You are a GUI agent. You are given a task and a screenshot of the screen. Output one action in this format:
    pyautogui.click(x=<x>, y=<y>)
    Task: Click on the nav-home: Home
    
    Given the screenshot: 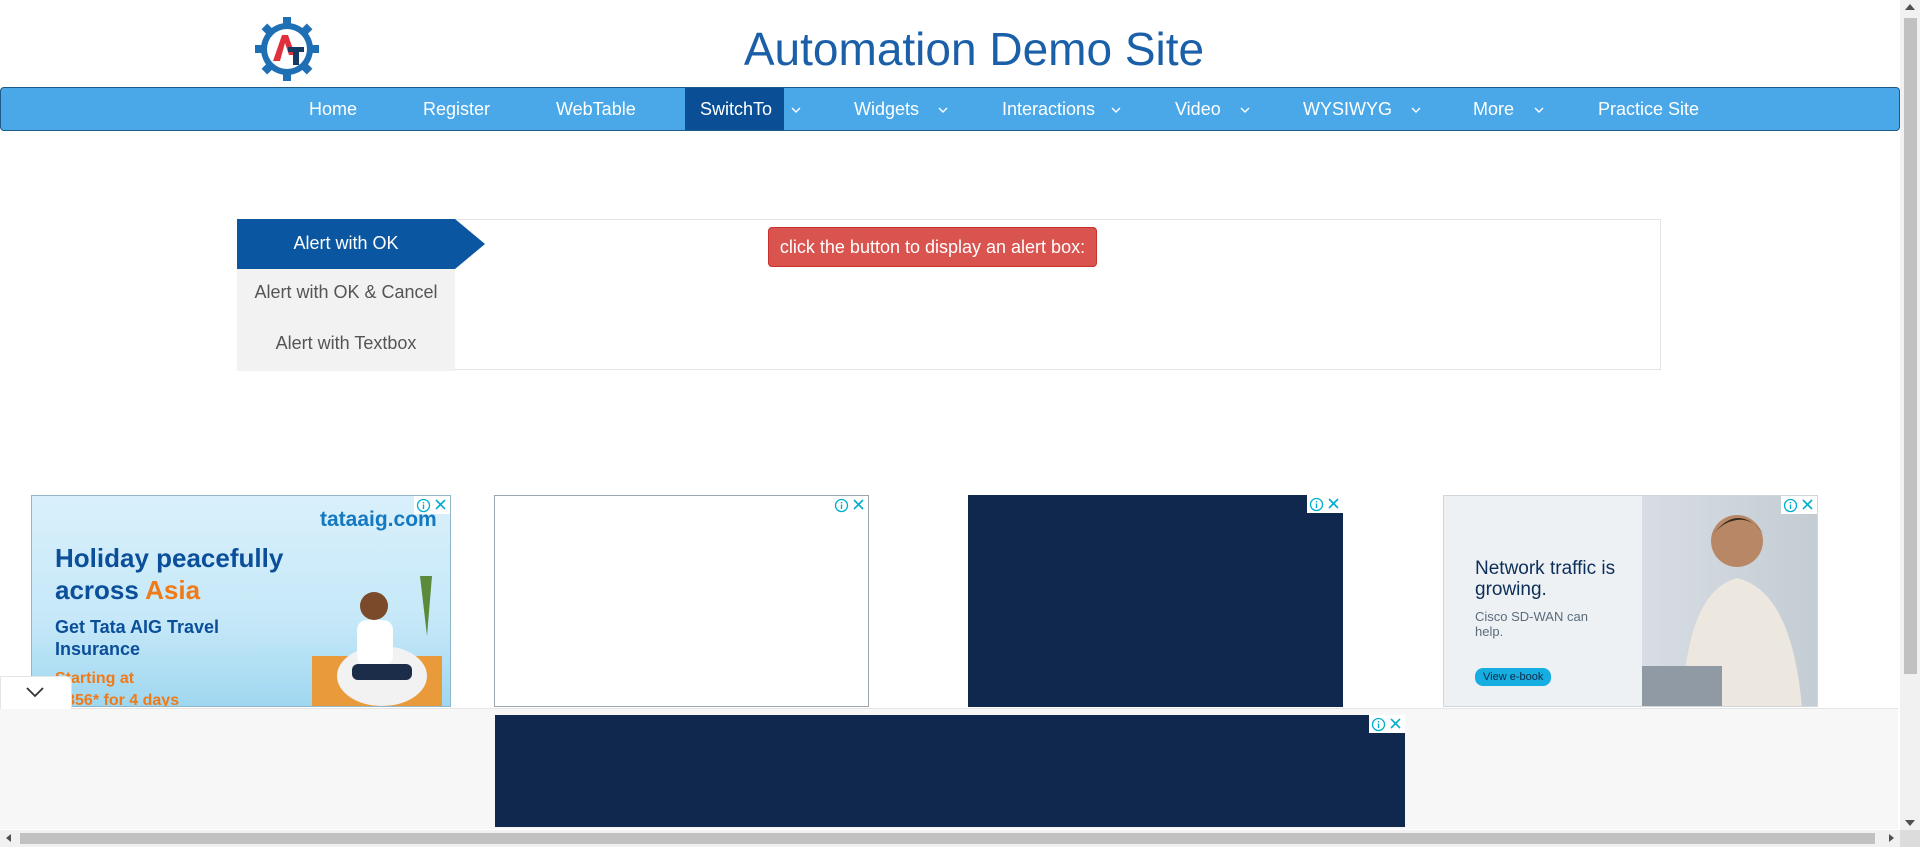 What is the action you would take?
    pyautogui.click(x=333, y=109)
    